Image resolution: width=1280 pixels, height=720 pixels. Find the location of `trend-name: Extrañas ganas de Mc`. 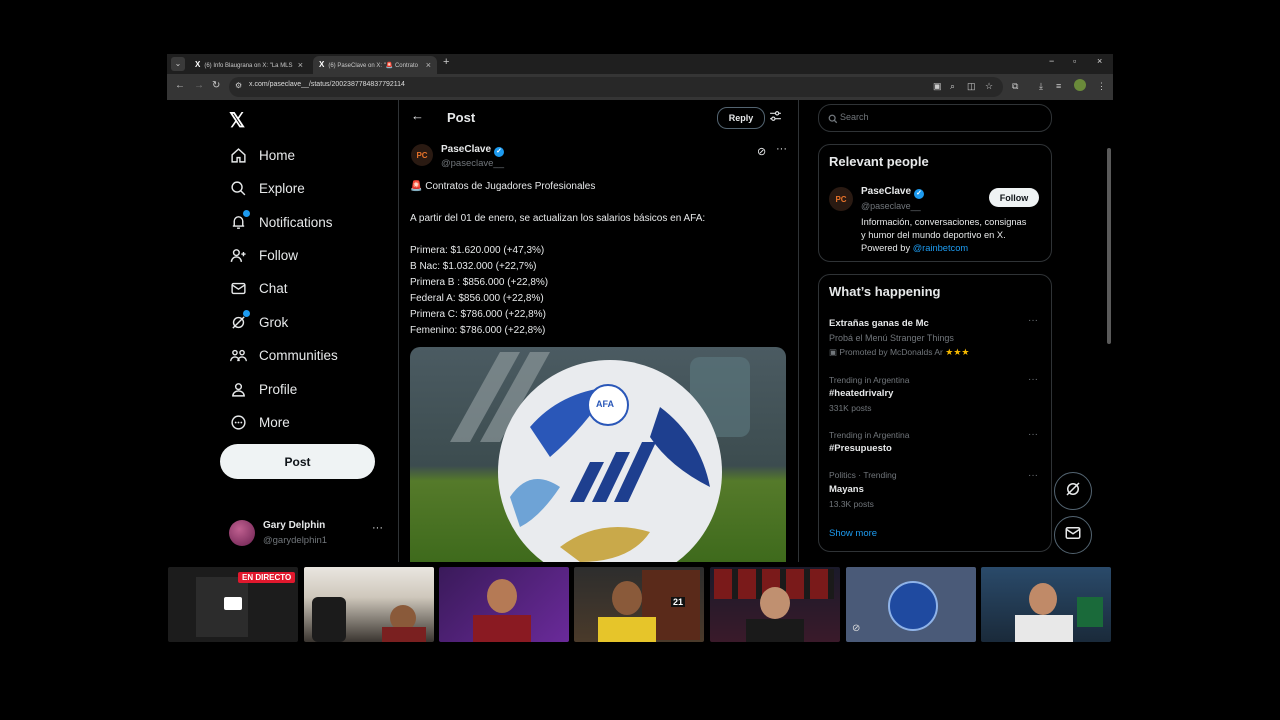

trend-name: Extrañas ganas de Mc is located at coordinates (879, 323).